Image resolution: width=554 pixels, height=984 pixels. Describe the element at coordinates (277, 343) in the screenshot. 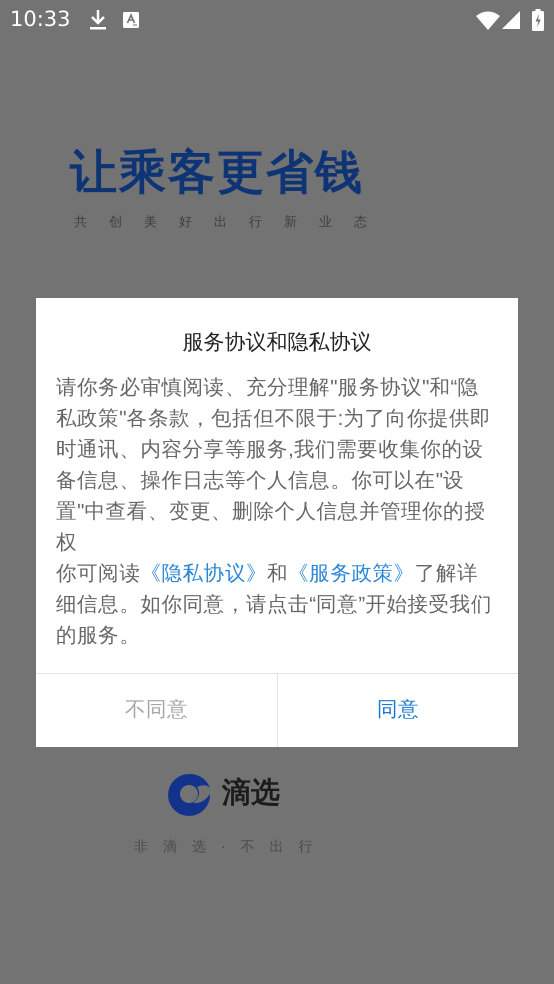

I see `dialog-title: 服务协议和隐私协议` at that location.